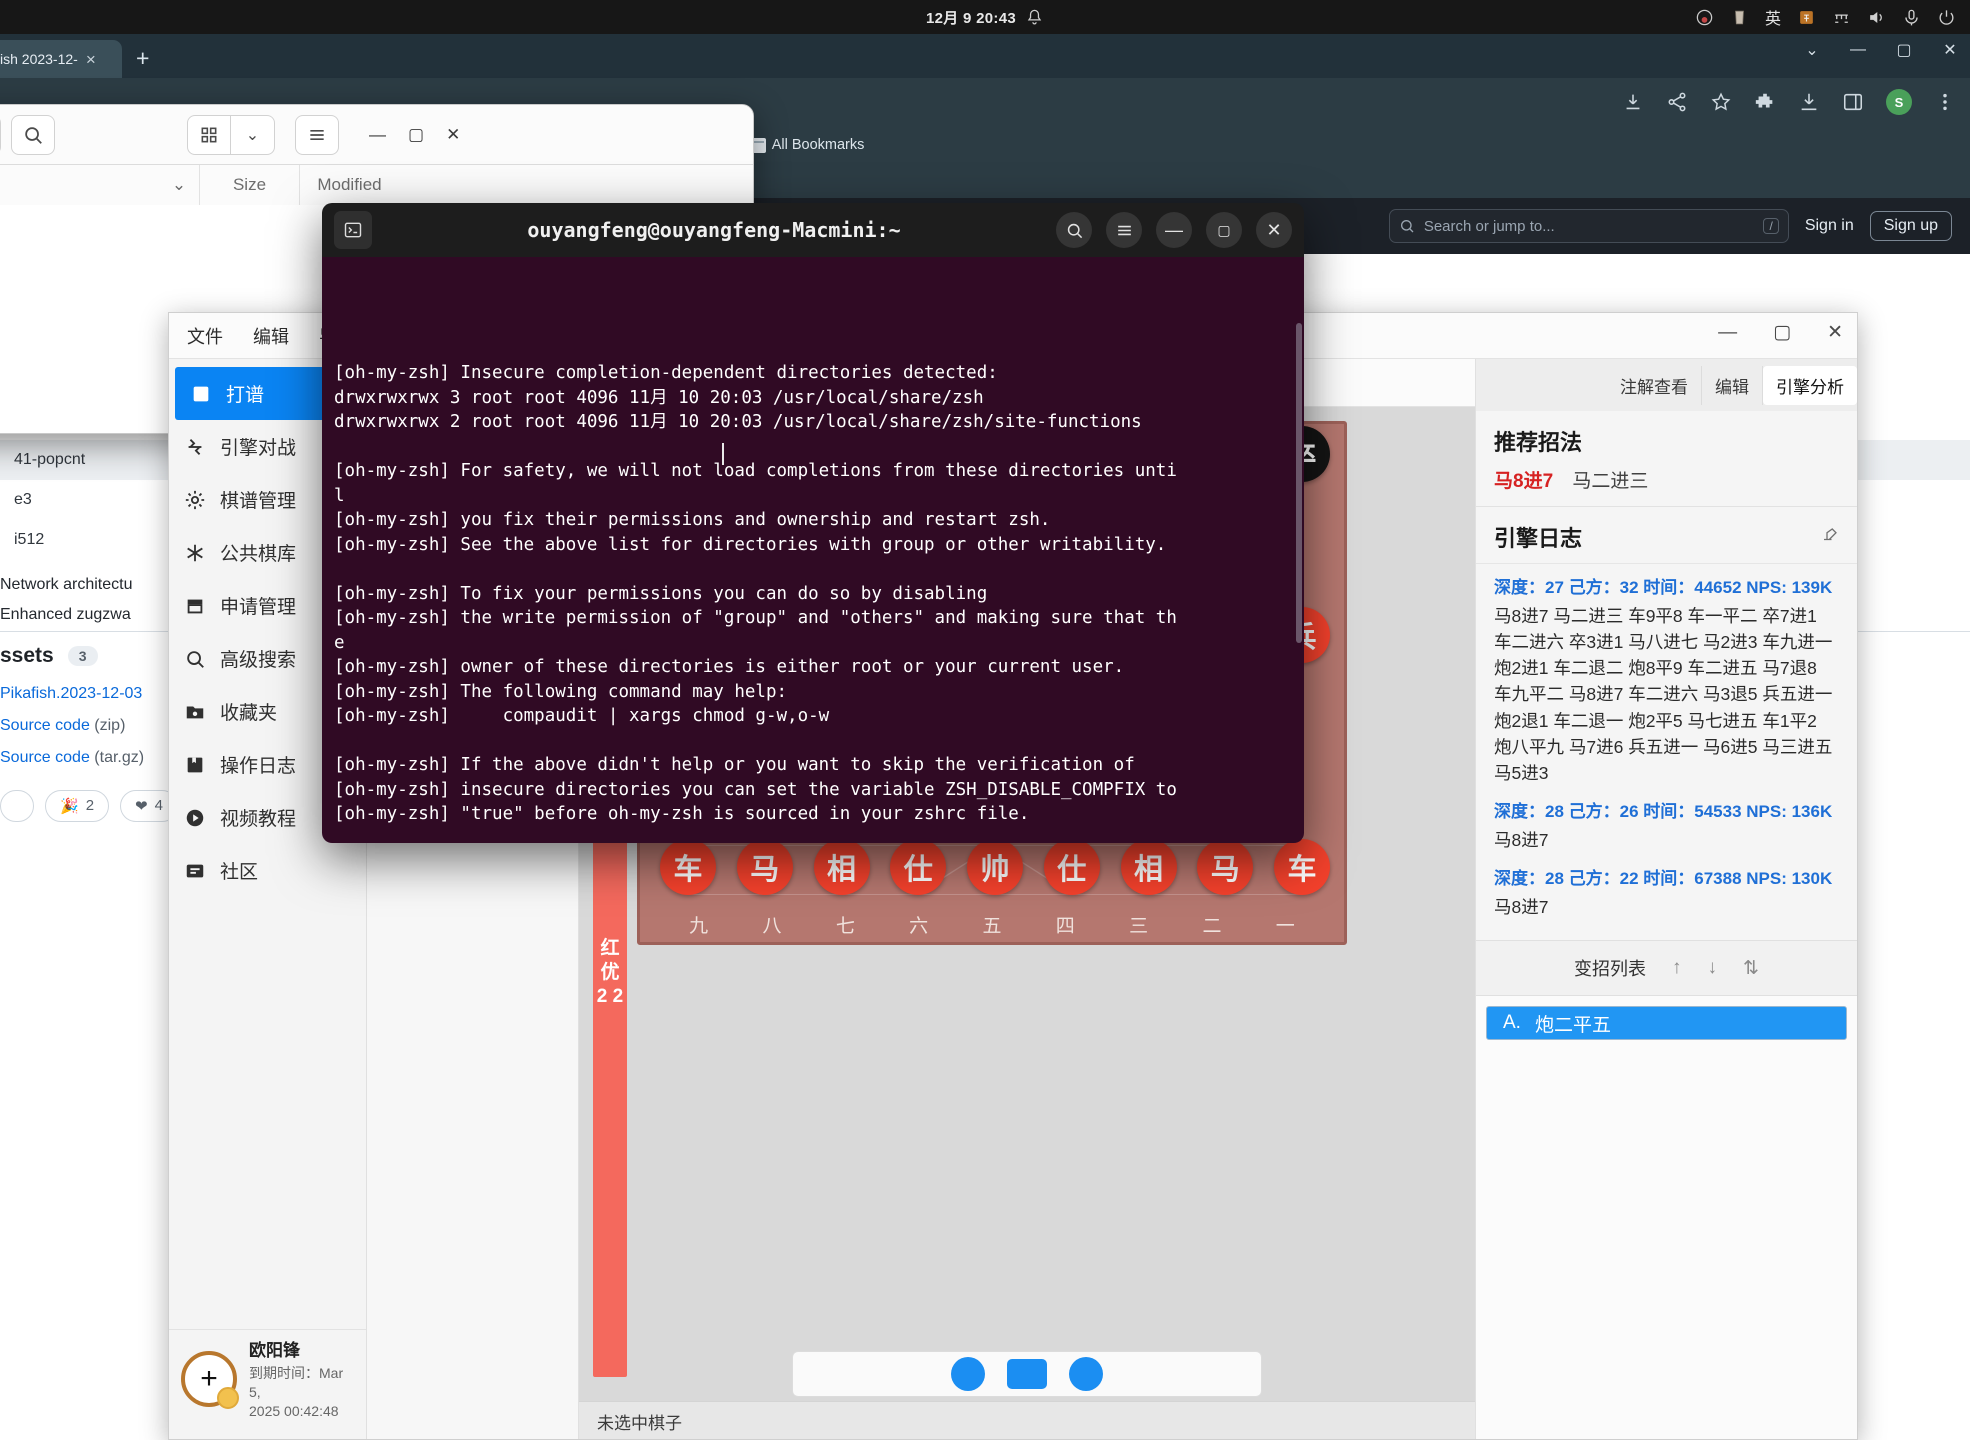 Image resolution: width=1970 pixels, height=1440 pixels. What do you see at coordinates (968, 1374) in the screenshot?
I see `prev-move-button` at bounding box center [968, 1374].